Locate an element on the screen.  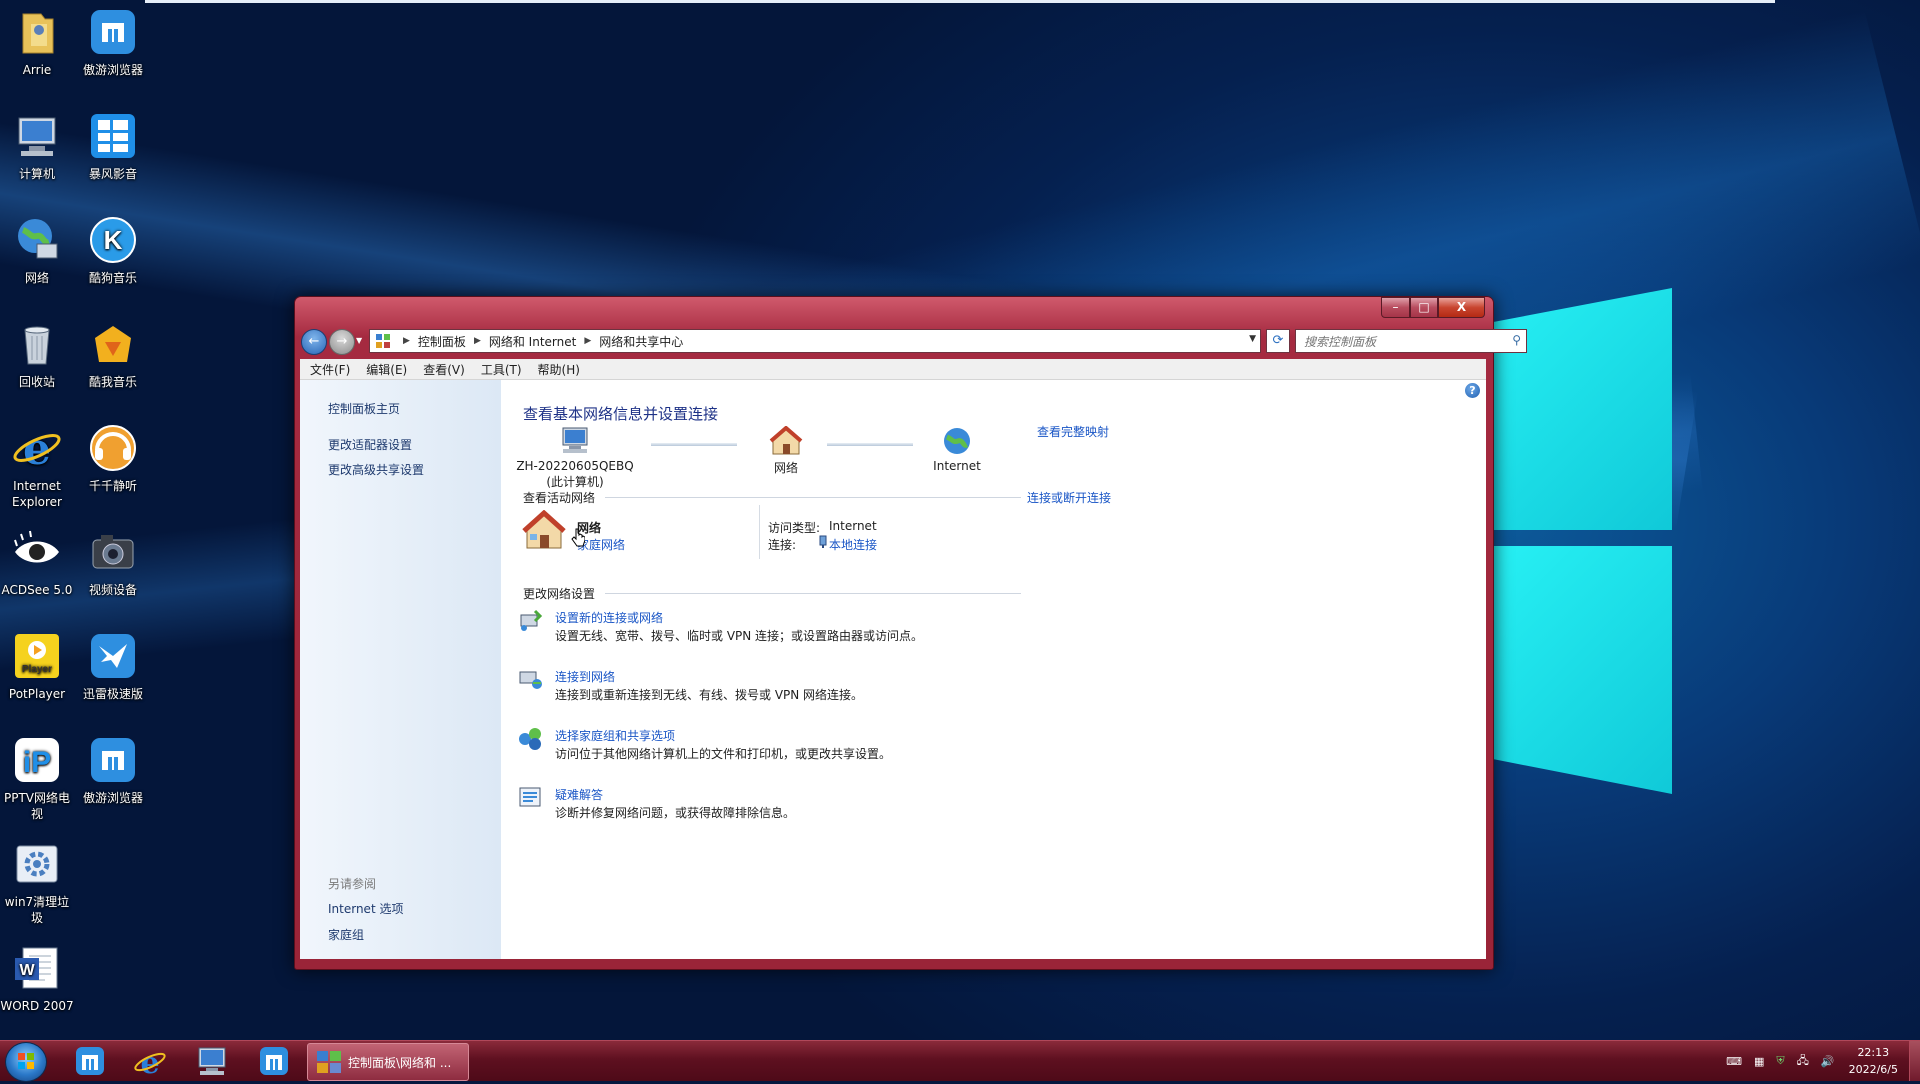
troubleshoot-link: 疑难解答 is located at coordinates (579, 794).